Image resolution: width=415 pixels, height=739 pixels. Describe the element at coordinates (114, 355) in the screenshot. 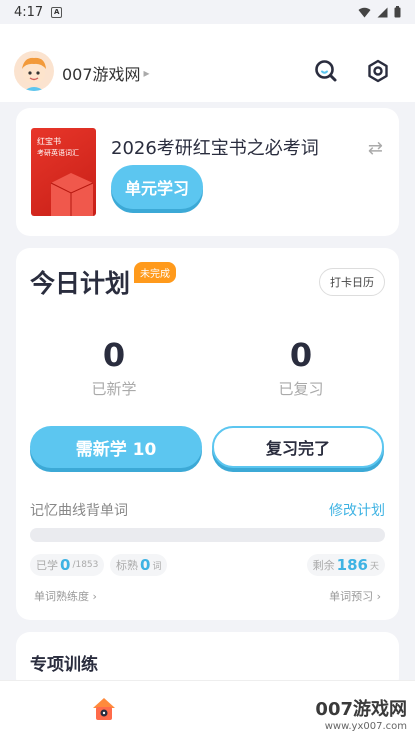

I see `new-learned-count: 0` at that location.